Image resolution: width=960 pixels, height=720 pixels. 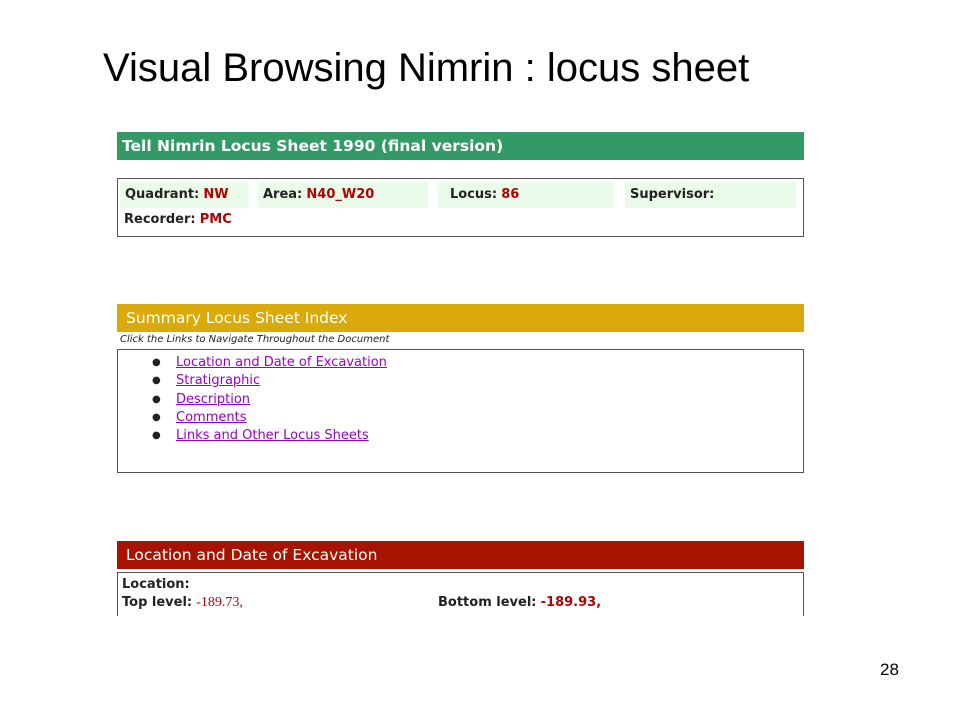 What do you see at coordinates (510, 194) in the screenshot?
I see `locus-value: 86` at bounding box center [510, 194].